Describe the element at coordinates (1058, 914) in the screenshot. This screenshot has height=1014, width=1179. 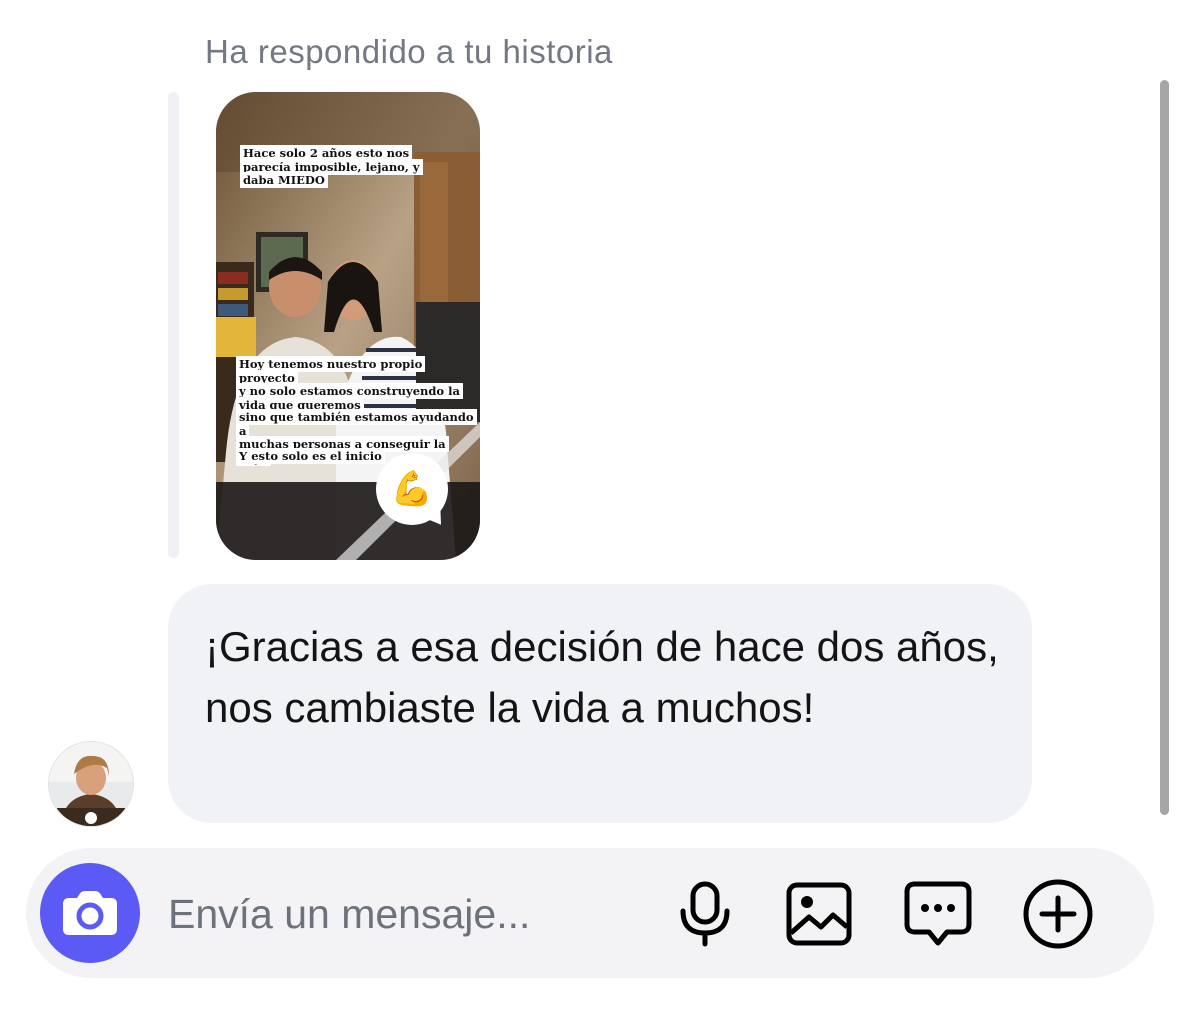
I see `plus-circle-icon` at that location.